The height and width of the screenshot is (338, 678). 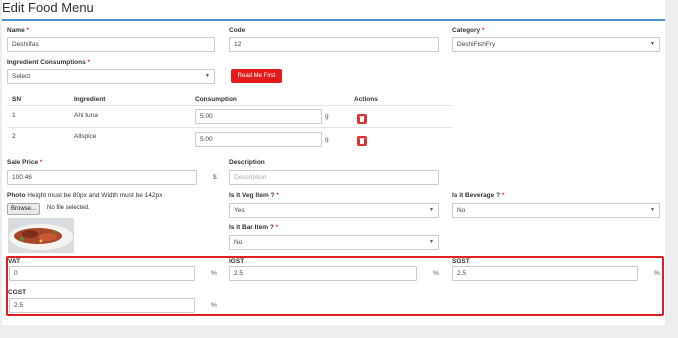 I want to click on ingredient-select: Select ▼, so click(x=111, y=76).